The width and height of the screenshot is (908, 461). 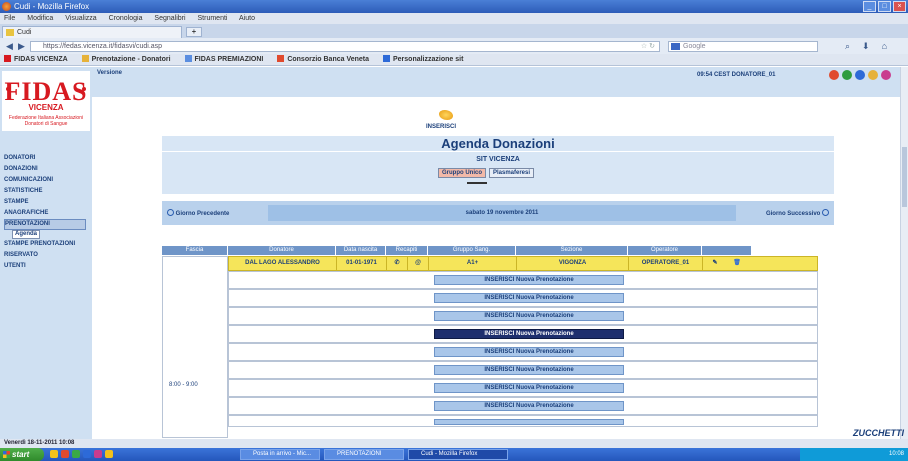 I want to click on firefox-icon, so click(x=6, y=6).